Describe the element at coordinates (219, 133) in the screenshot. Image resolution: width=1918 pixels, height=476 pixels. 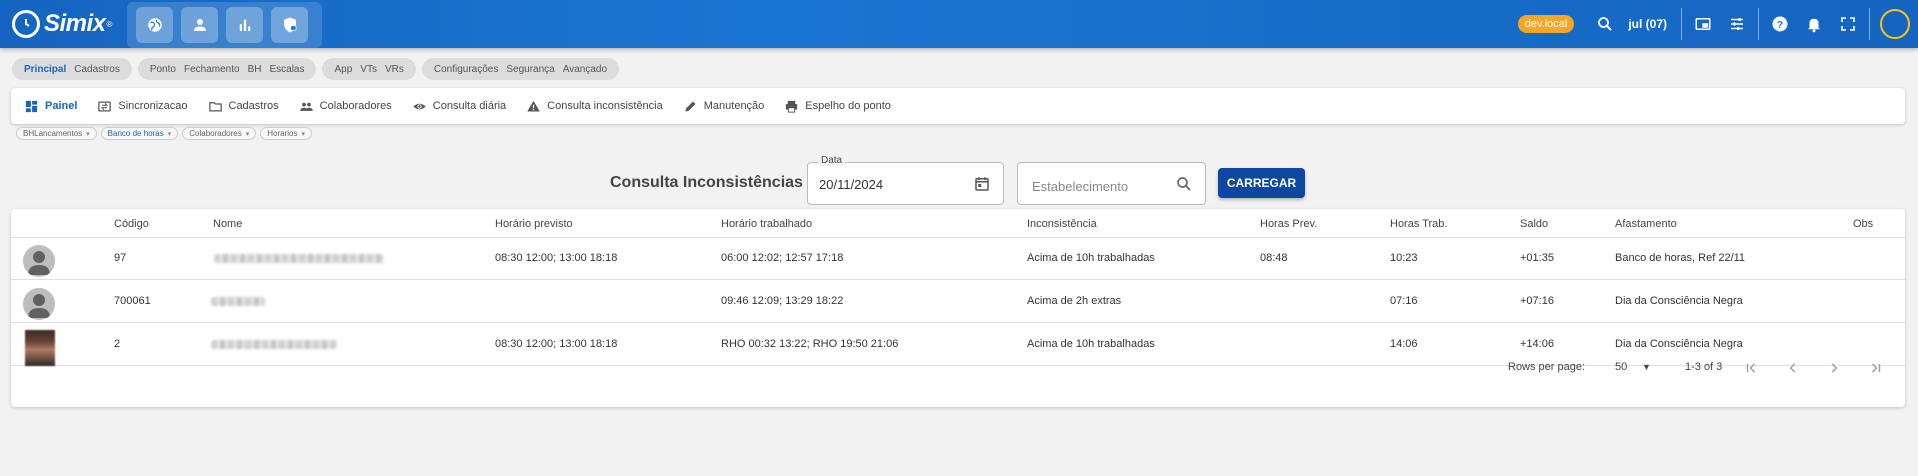
I see `chip-colaboradores: Colaboradores ▾` at that location.